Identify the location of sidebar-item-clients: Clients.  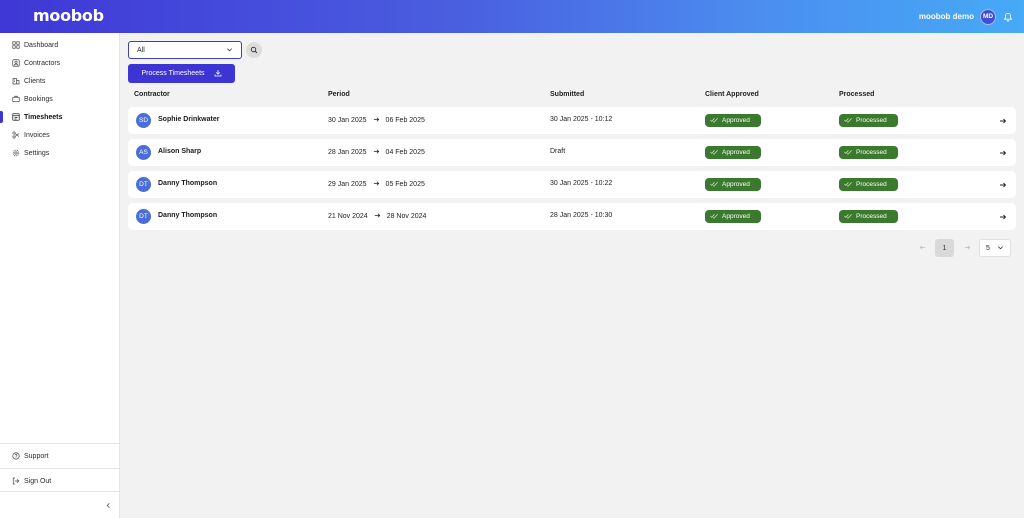
(59, 81).